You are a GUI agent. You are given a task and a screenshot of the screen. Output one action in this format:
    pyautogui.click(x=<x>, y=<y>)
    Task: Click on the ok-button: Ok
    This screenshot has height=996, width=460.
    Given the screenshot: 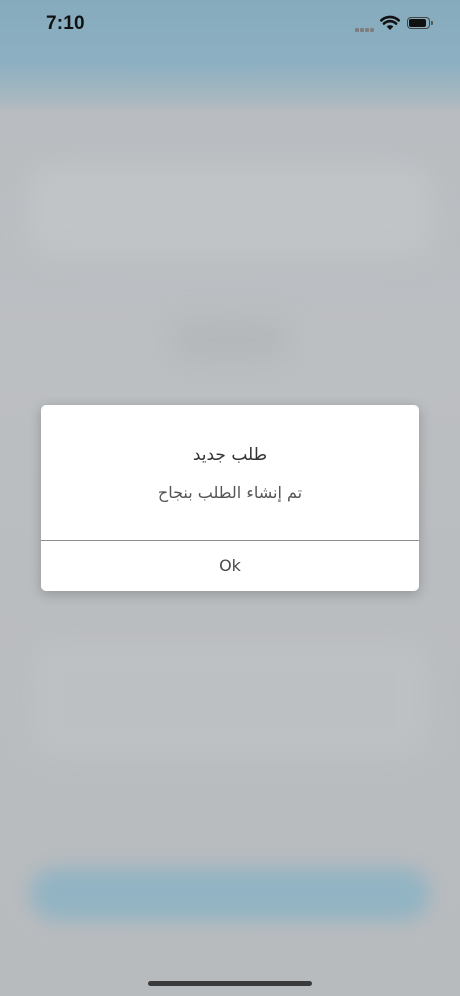 What is the action you would take?
    pyautogui.click(x=230, y=566)
    